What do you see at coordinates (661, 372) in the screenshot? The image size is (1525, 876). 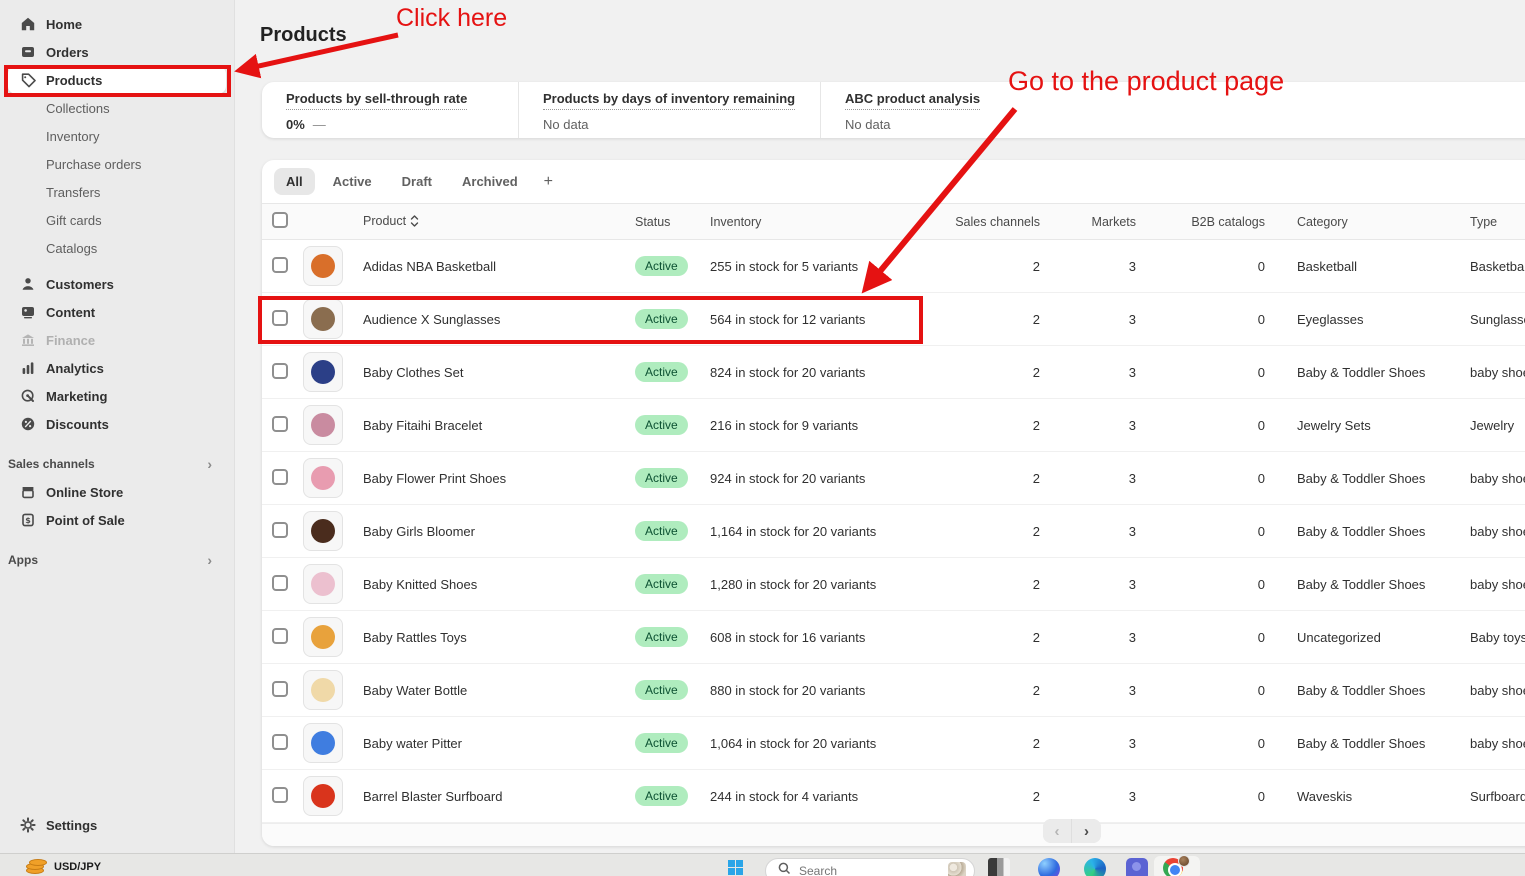 I see `status-badge: Active` at bounding box center [661, 372].